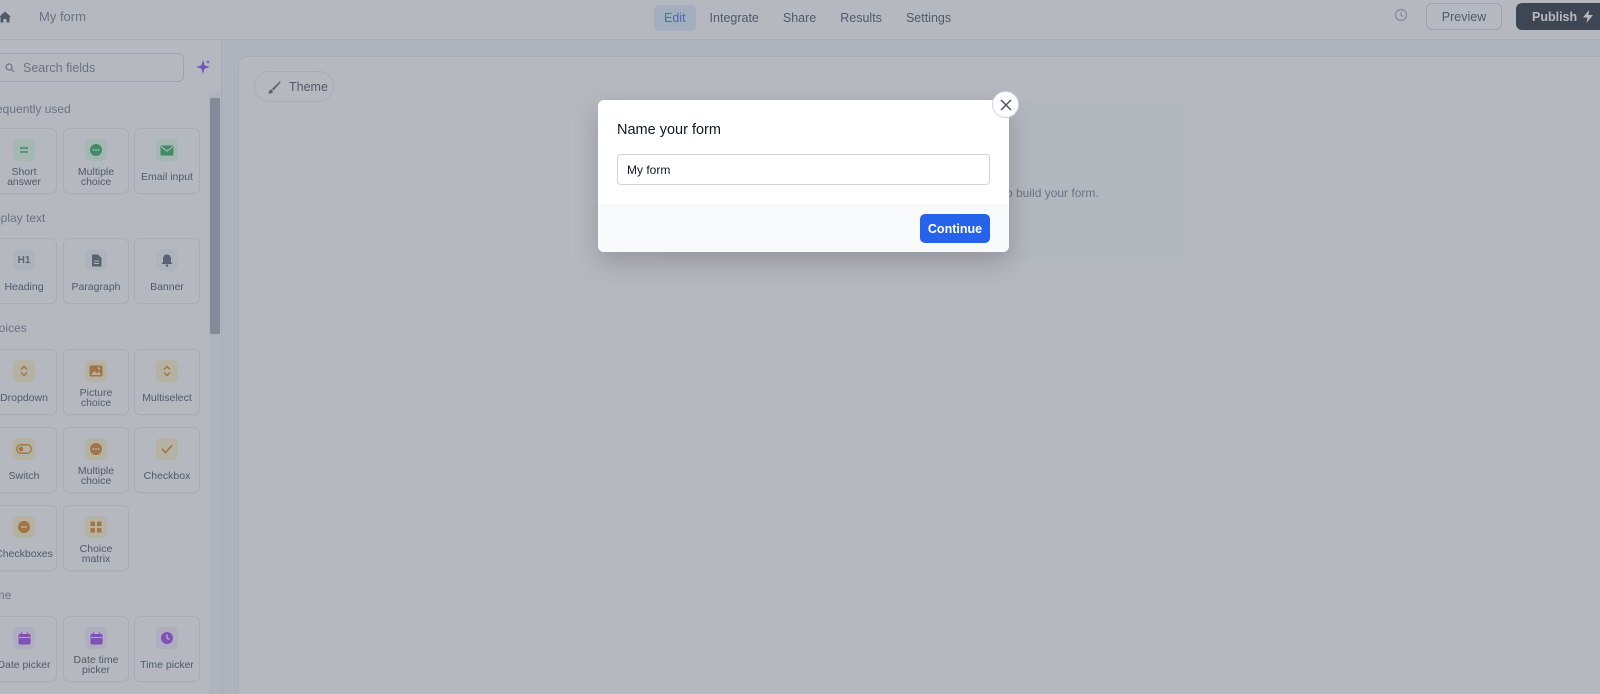 Image resolution: width=1600 pixels, height=694 pixels. I want to click on dialog-footer: Continue, so click(803, 228).